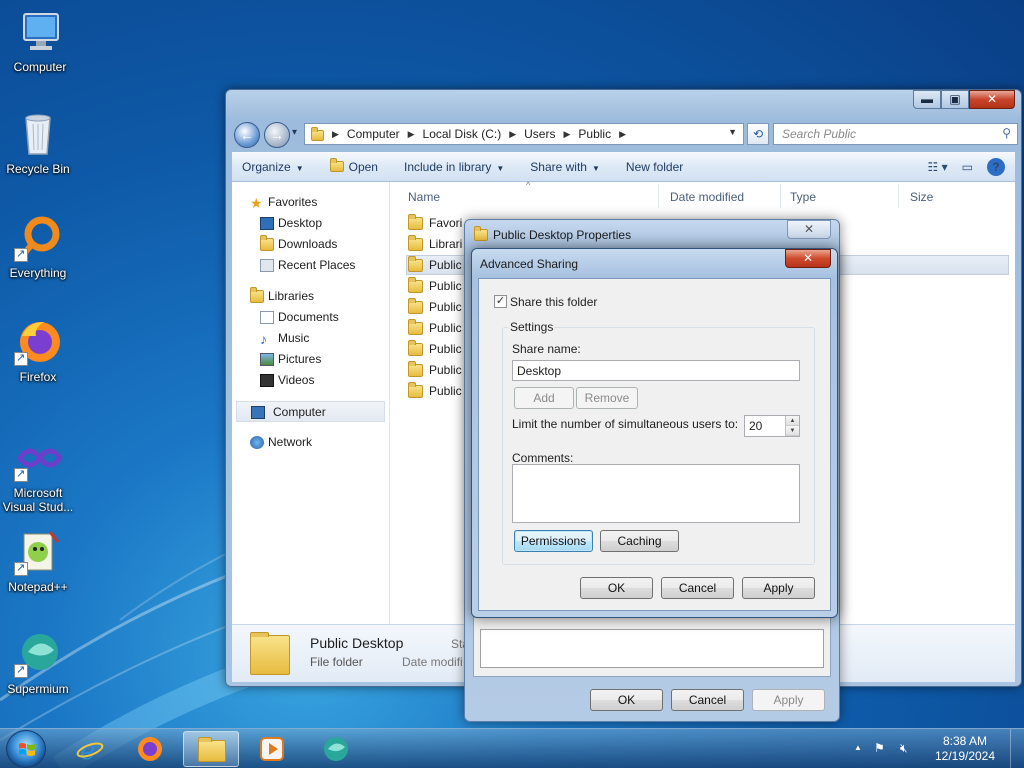 Image resolution: width=1024 pixels, height=768 pixels. I want to click on file-row: Favori, so click(435, 223).